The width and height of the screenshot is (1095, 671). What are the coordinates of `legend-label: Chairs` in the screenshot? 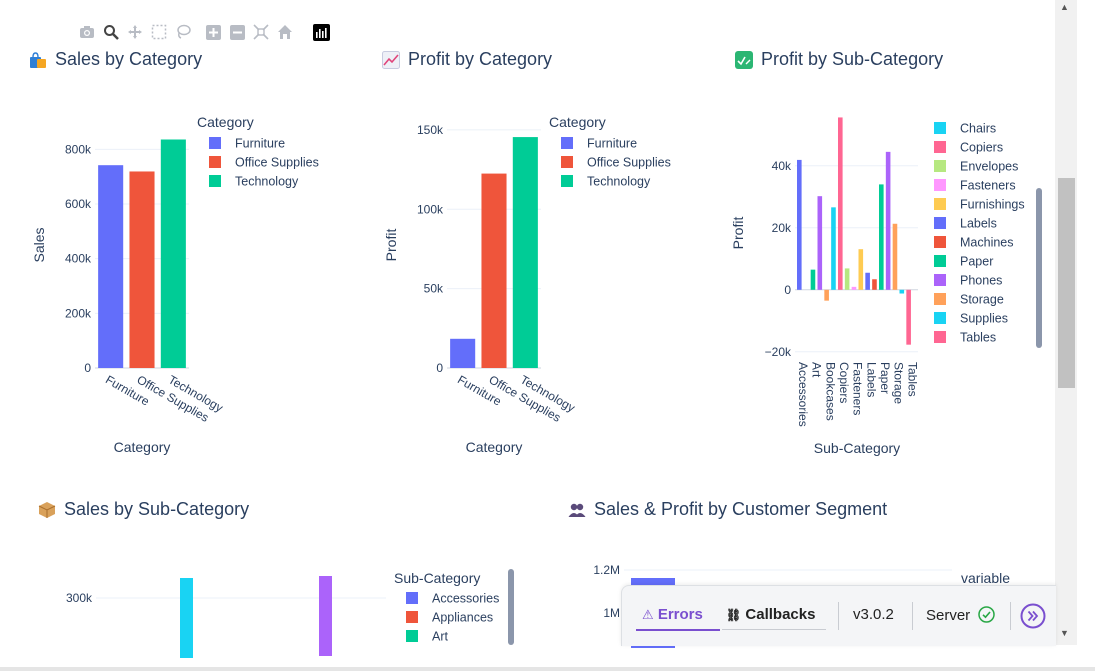 It's located at (978, 129).